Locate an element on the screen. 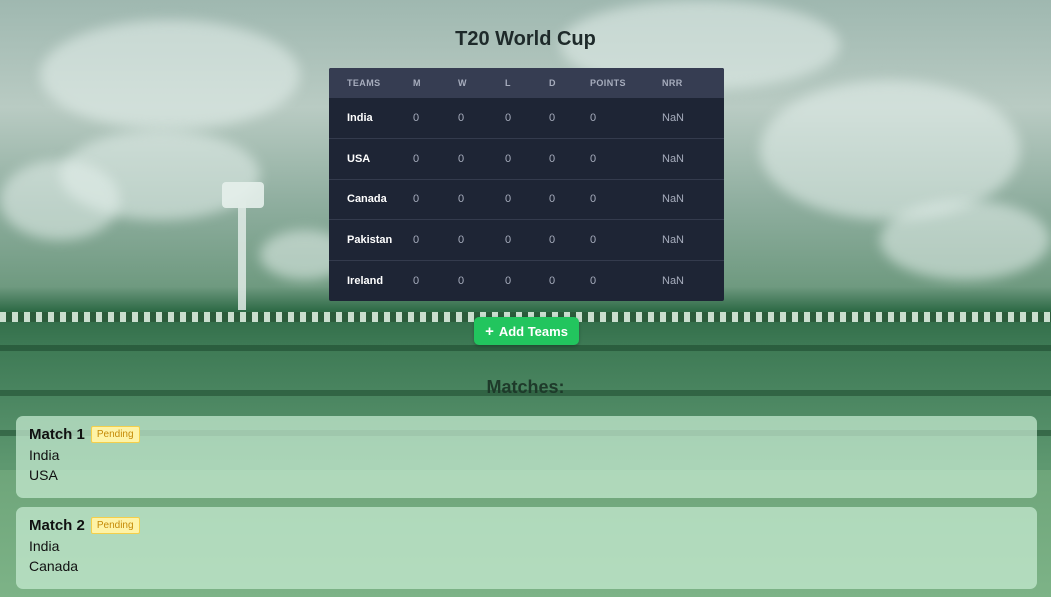  match-team-two: Canada is located at coordinates (54, 566).